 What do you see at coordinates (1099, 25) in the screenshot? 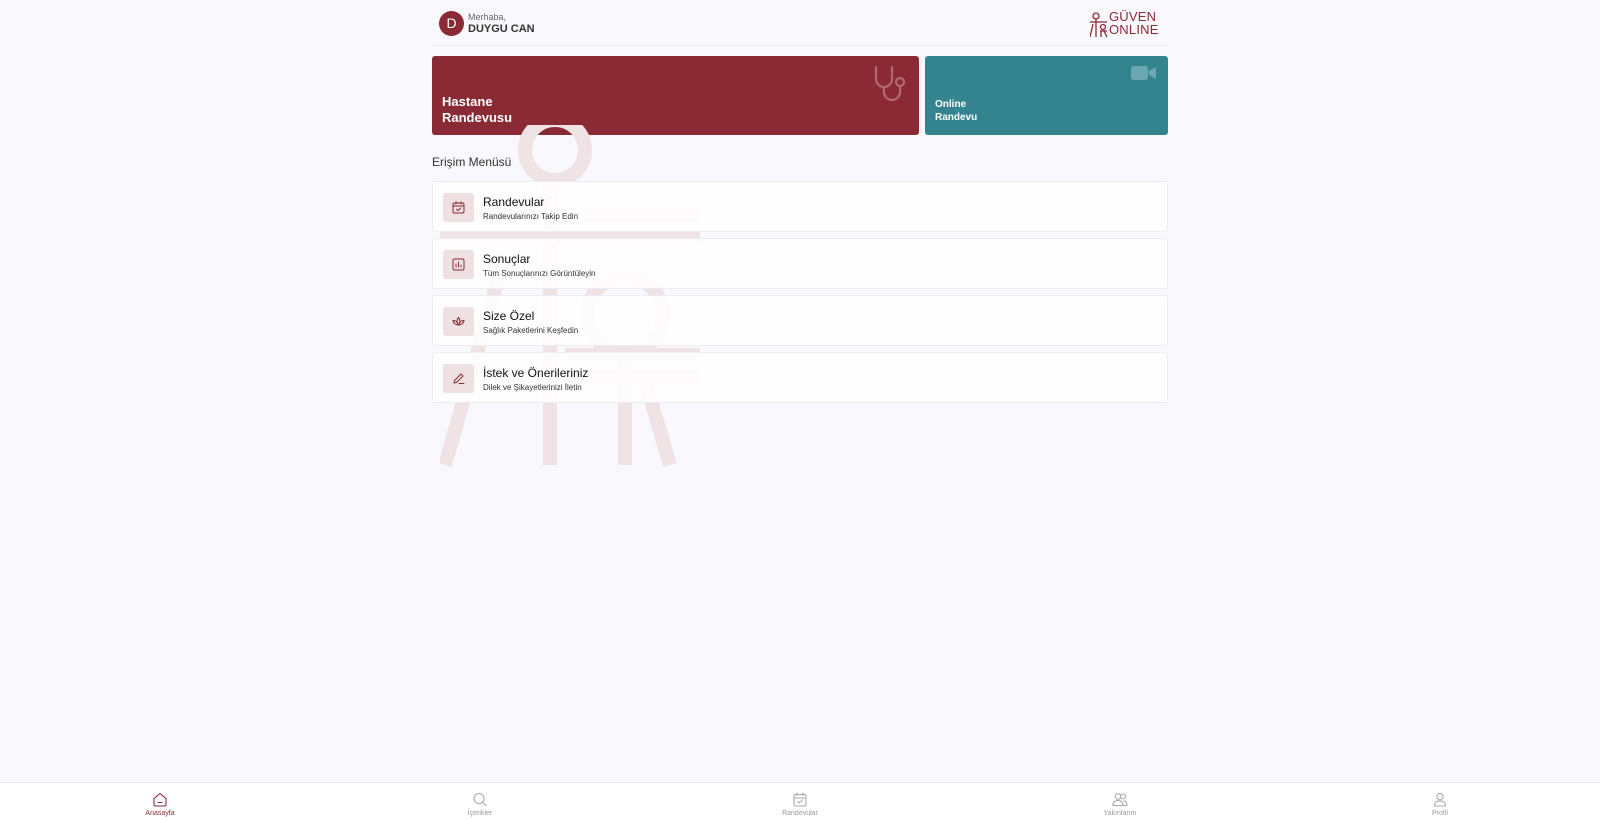
I see `logo-mark-icon` at bounding box center [1099, 25].